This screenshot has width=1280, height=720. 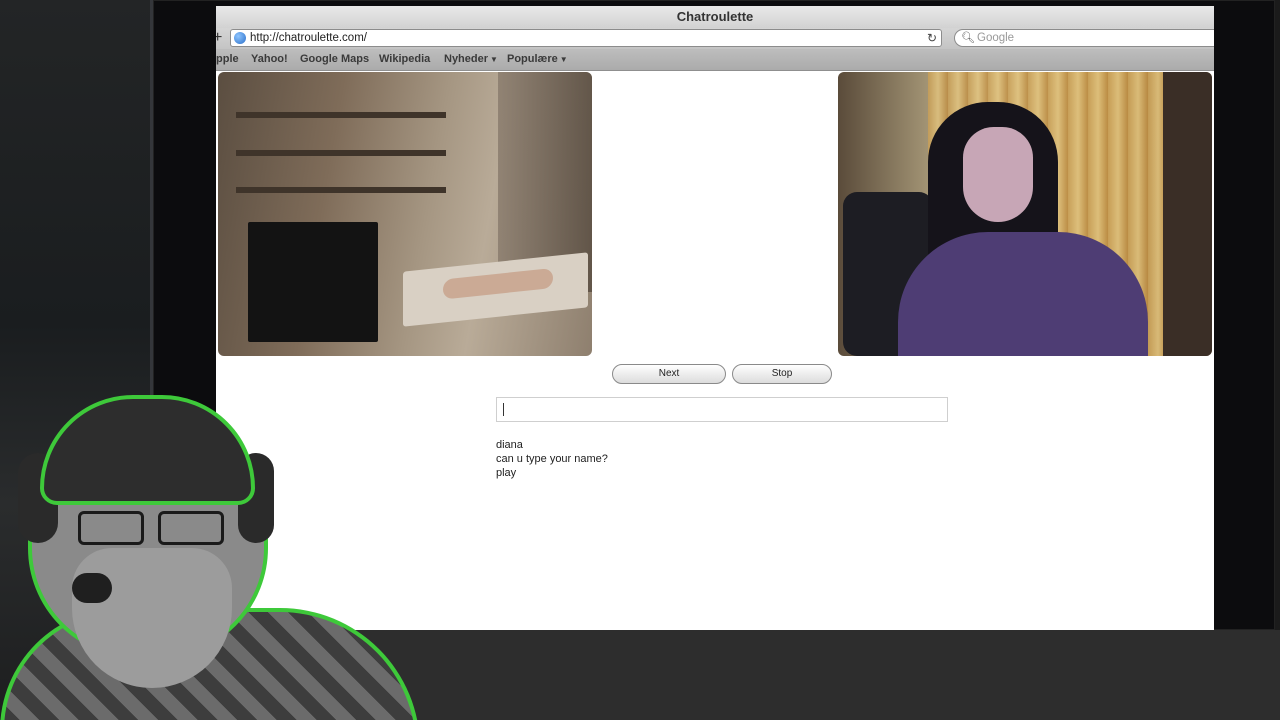 I want to click on globe-icon, so click(x=240, y=38).